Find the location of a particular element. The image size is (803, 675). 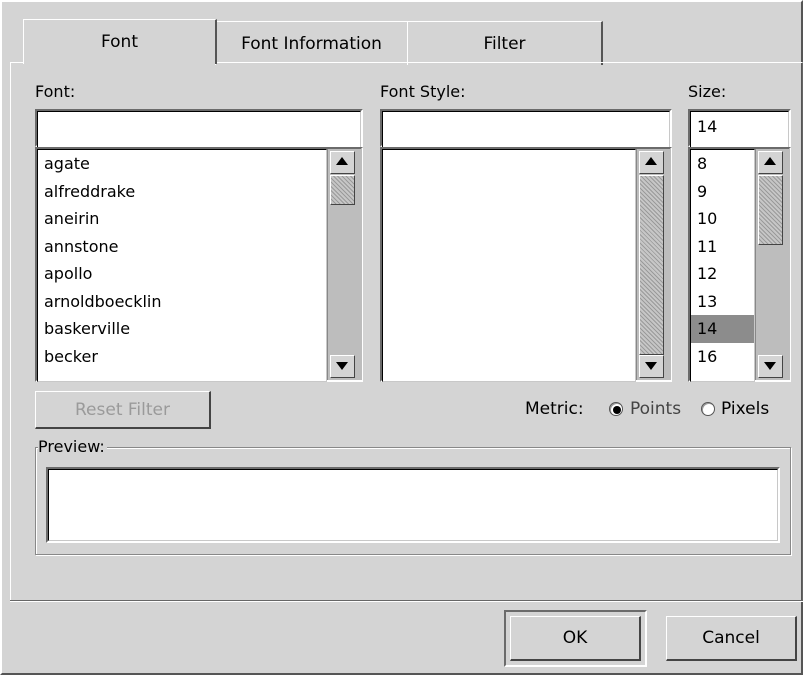

radio-selected-dot is located at coordinates (617, 410).